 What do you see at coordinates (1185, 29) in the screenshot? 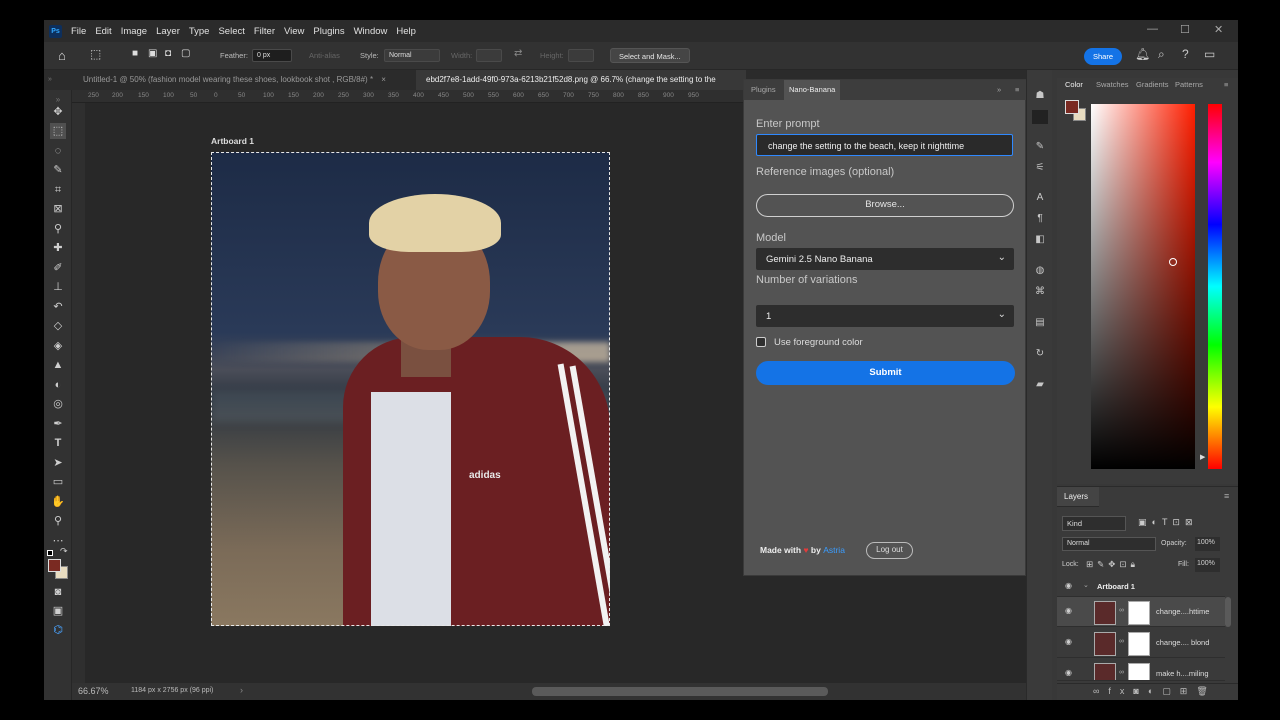
I see `maximize-button: ☐` at bounding box center [1185, 29].